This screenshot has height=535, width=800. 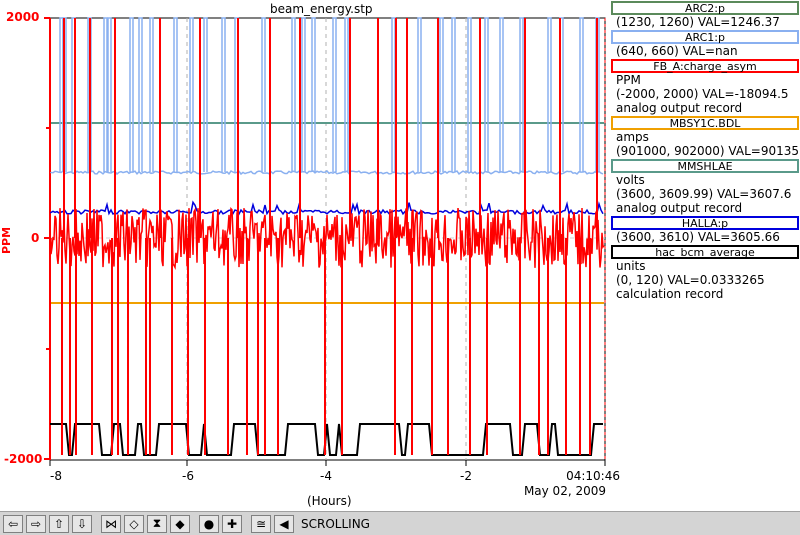 I want to click on pan-right-icon: ⇨, so click(x=36, y=523).